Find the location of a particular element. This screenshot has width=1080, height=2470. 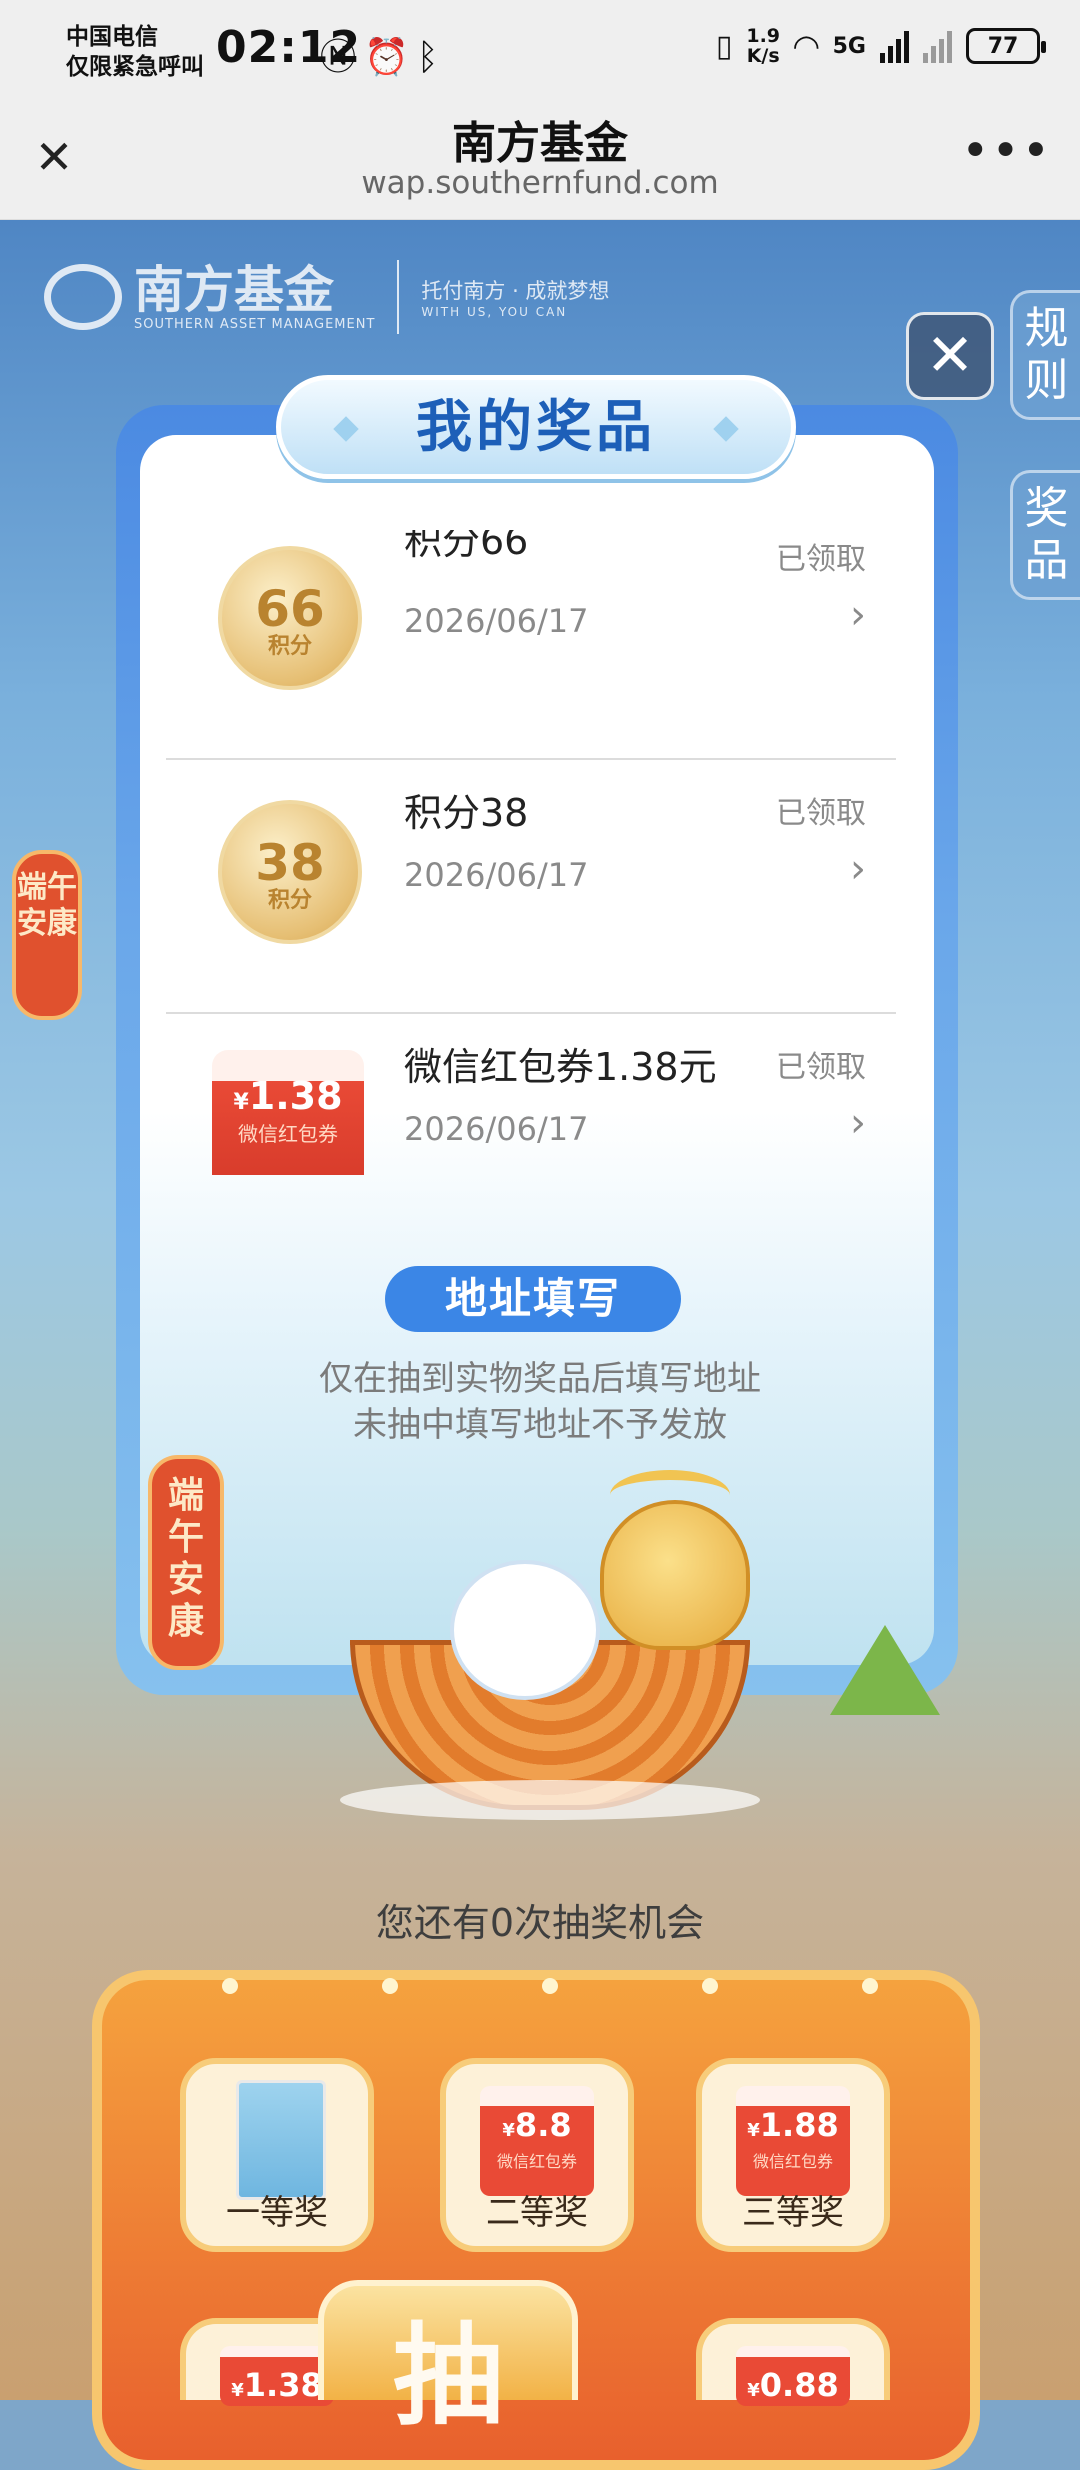

prize-tile-second: ¥8.8 微信红包券 二等奖 is located at coordinates (537, 2155).